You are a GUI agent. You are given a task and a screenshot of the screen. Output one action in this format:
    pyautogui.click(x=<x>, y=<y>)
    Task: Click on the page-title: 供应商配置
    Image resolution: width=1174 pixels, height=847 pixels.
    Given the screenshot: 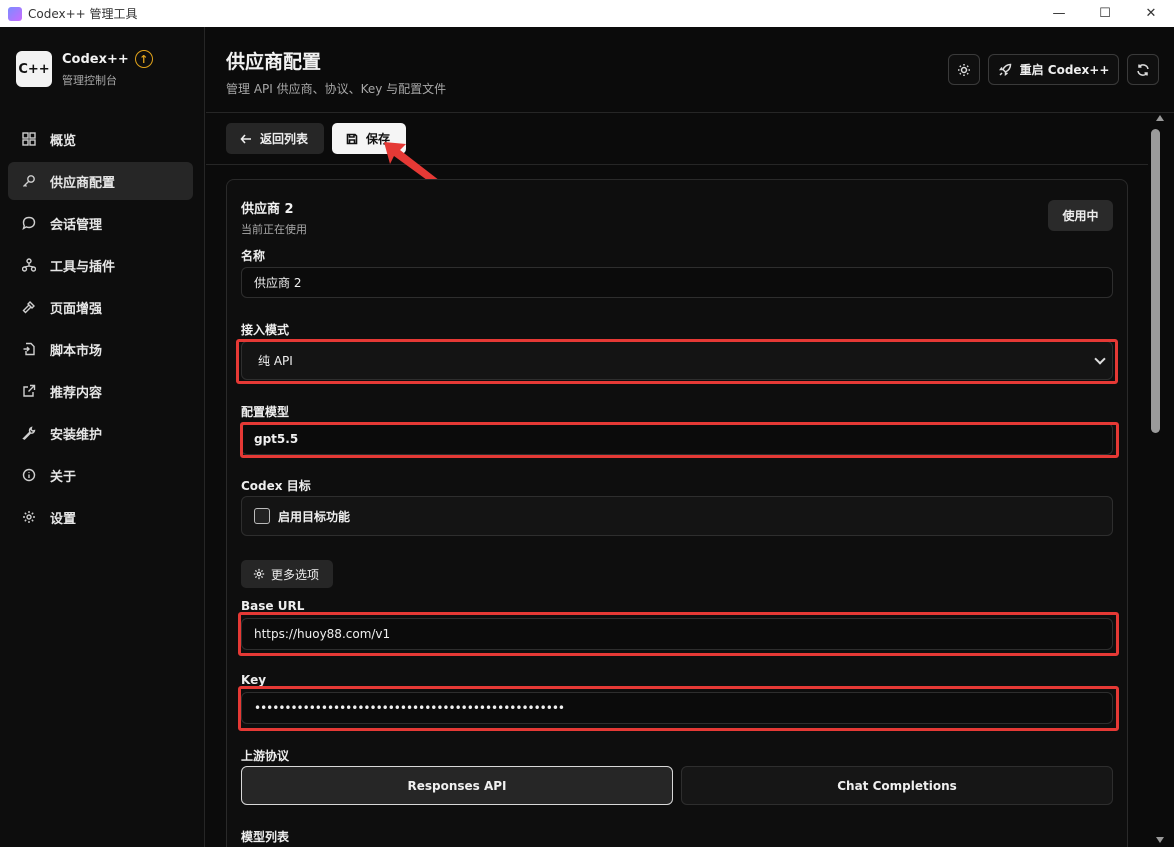 What is the action you would take?
    pyautogui.click(x=274, y=62)
    